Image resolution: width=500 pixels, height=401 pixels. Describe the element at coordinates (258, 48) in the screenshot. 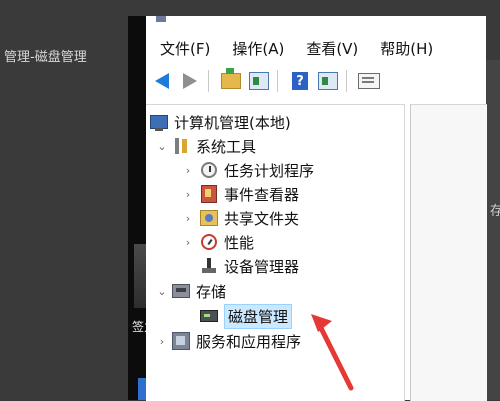

I see `menu-action: 操作(A)` at that location.